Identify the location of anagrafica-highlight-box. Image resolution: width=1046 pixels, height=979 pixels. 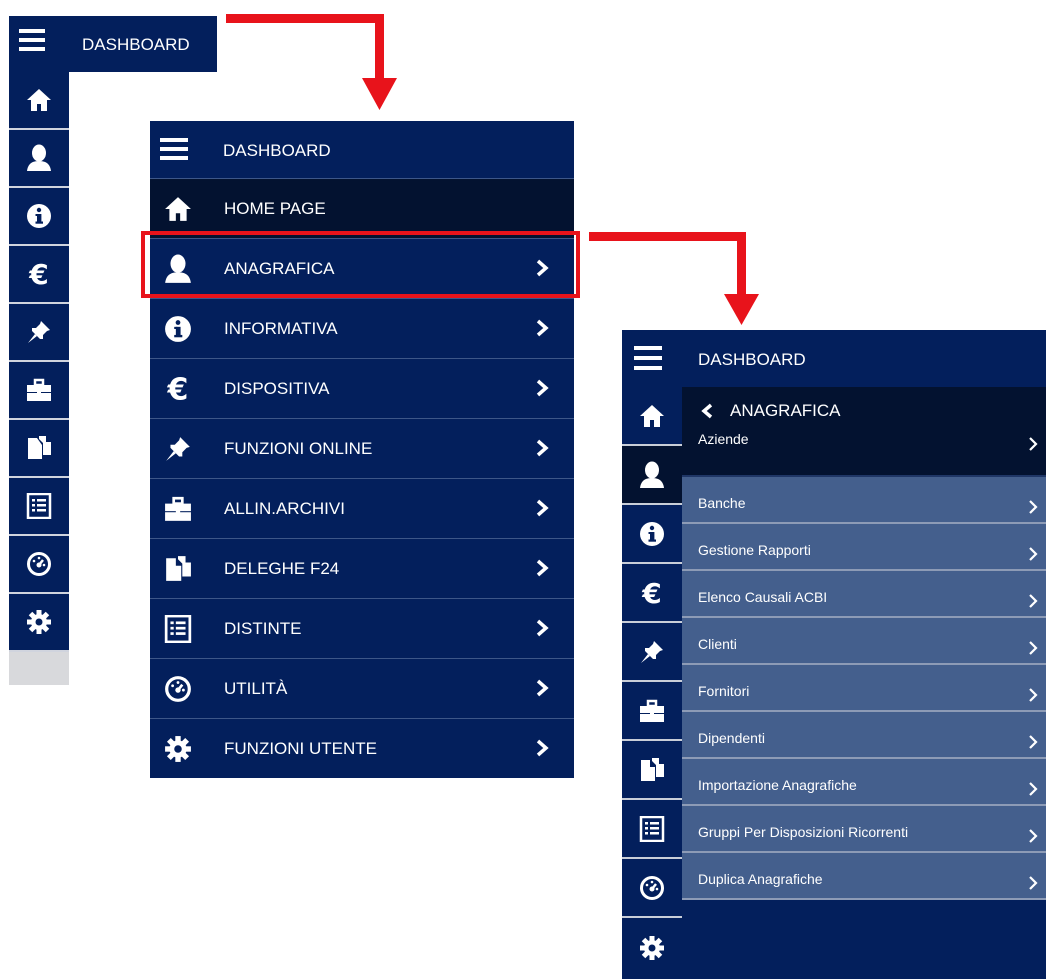
(360, 264).